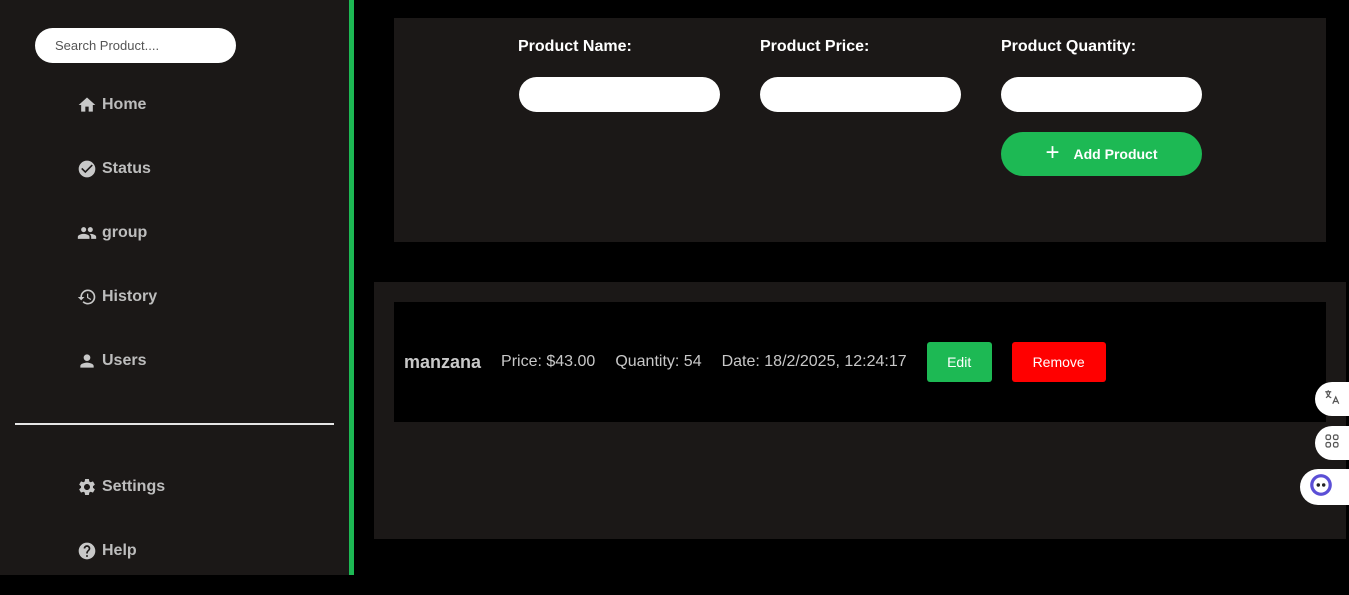  Describe the element at coordinates (1115, 154) in the screenshot. I see `add-product-label: Add Product` at that location.